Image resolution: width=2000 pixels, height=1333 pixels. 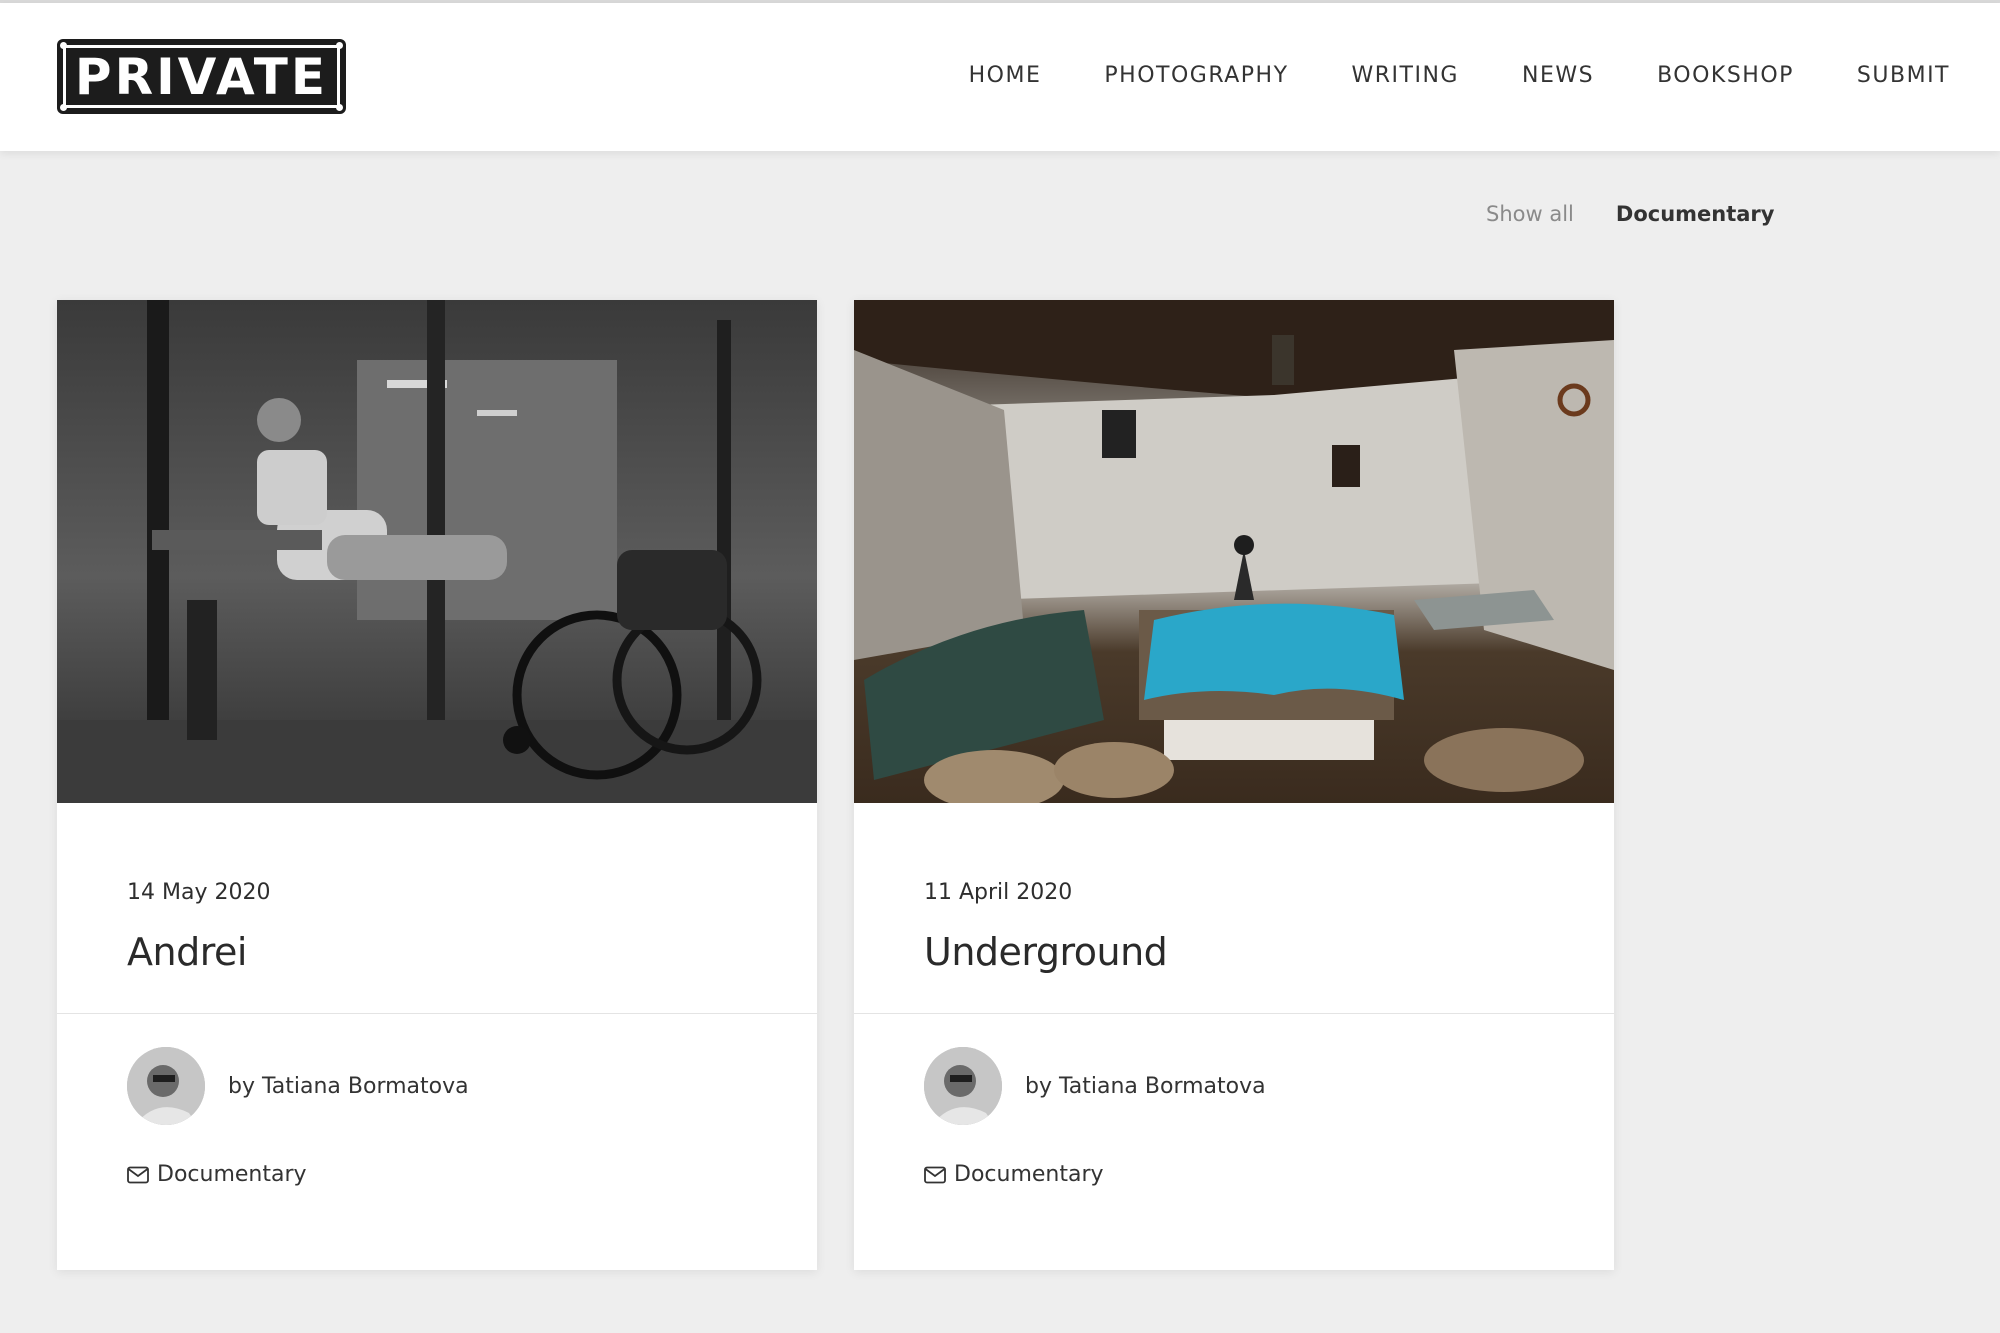 I want to click on nav-writing: WRITING, so click(x=1405, y=75).